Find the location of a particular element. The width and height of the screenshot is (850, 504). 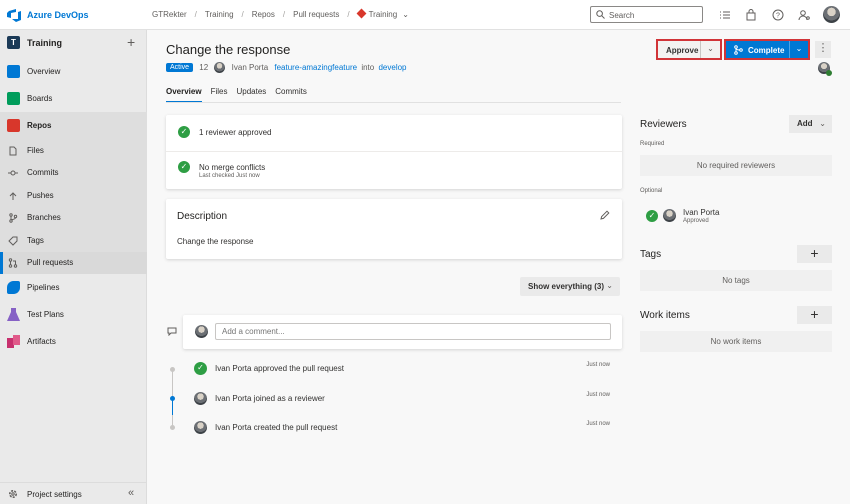

pushes-icon is located at coordinates (13, 196).